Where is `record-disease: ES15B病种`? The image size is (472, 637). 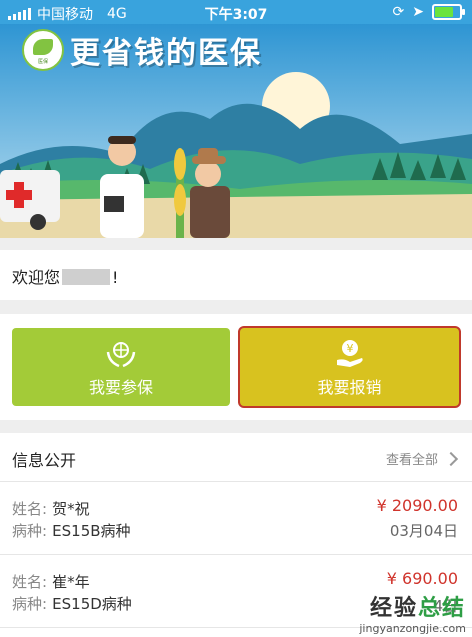 record-disease: ES15B病种 is located at coordinates (91, 531).